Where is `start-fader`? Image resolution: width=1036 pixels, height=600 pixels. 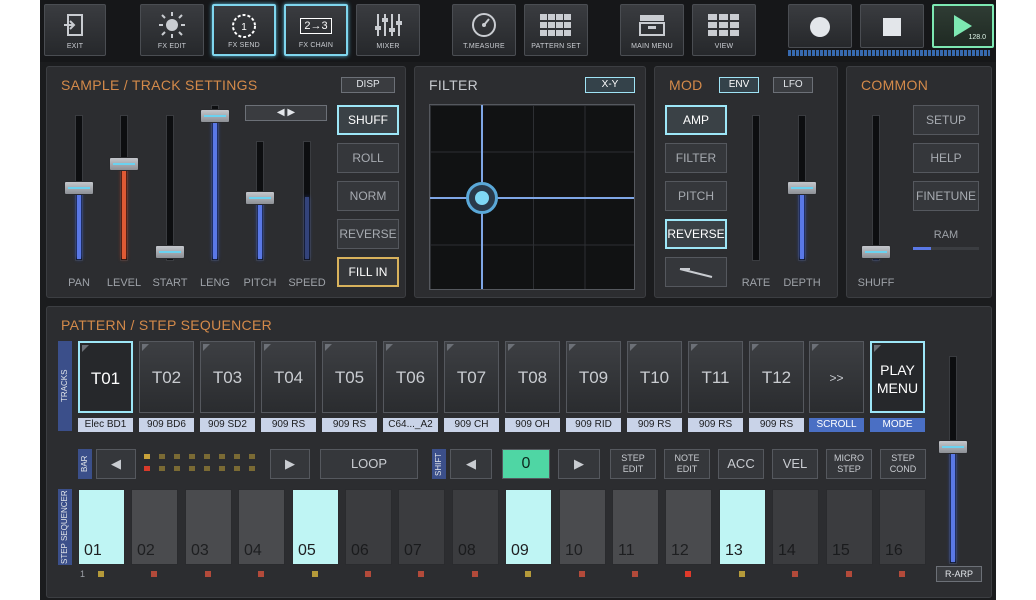 start-fader is located at coordinates (170, 189).